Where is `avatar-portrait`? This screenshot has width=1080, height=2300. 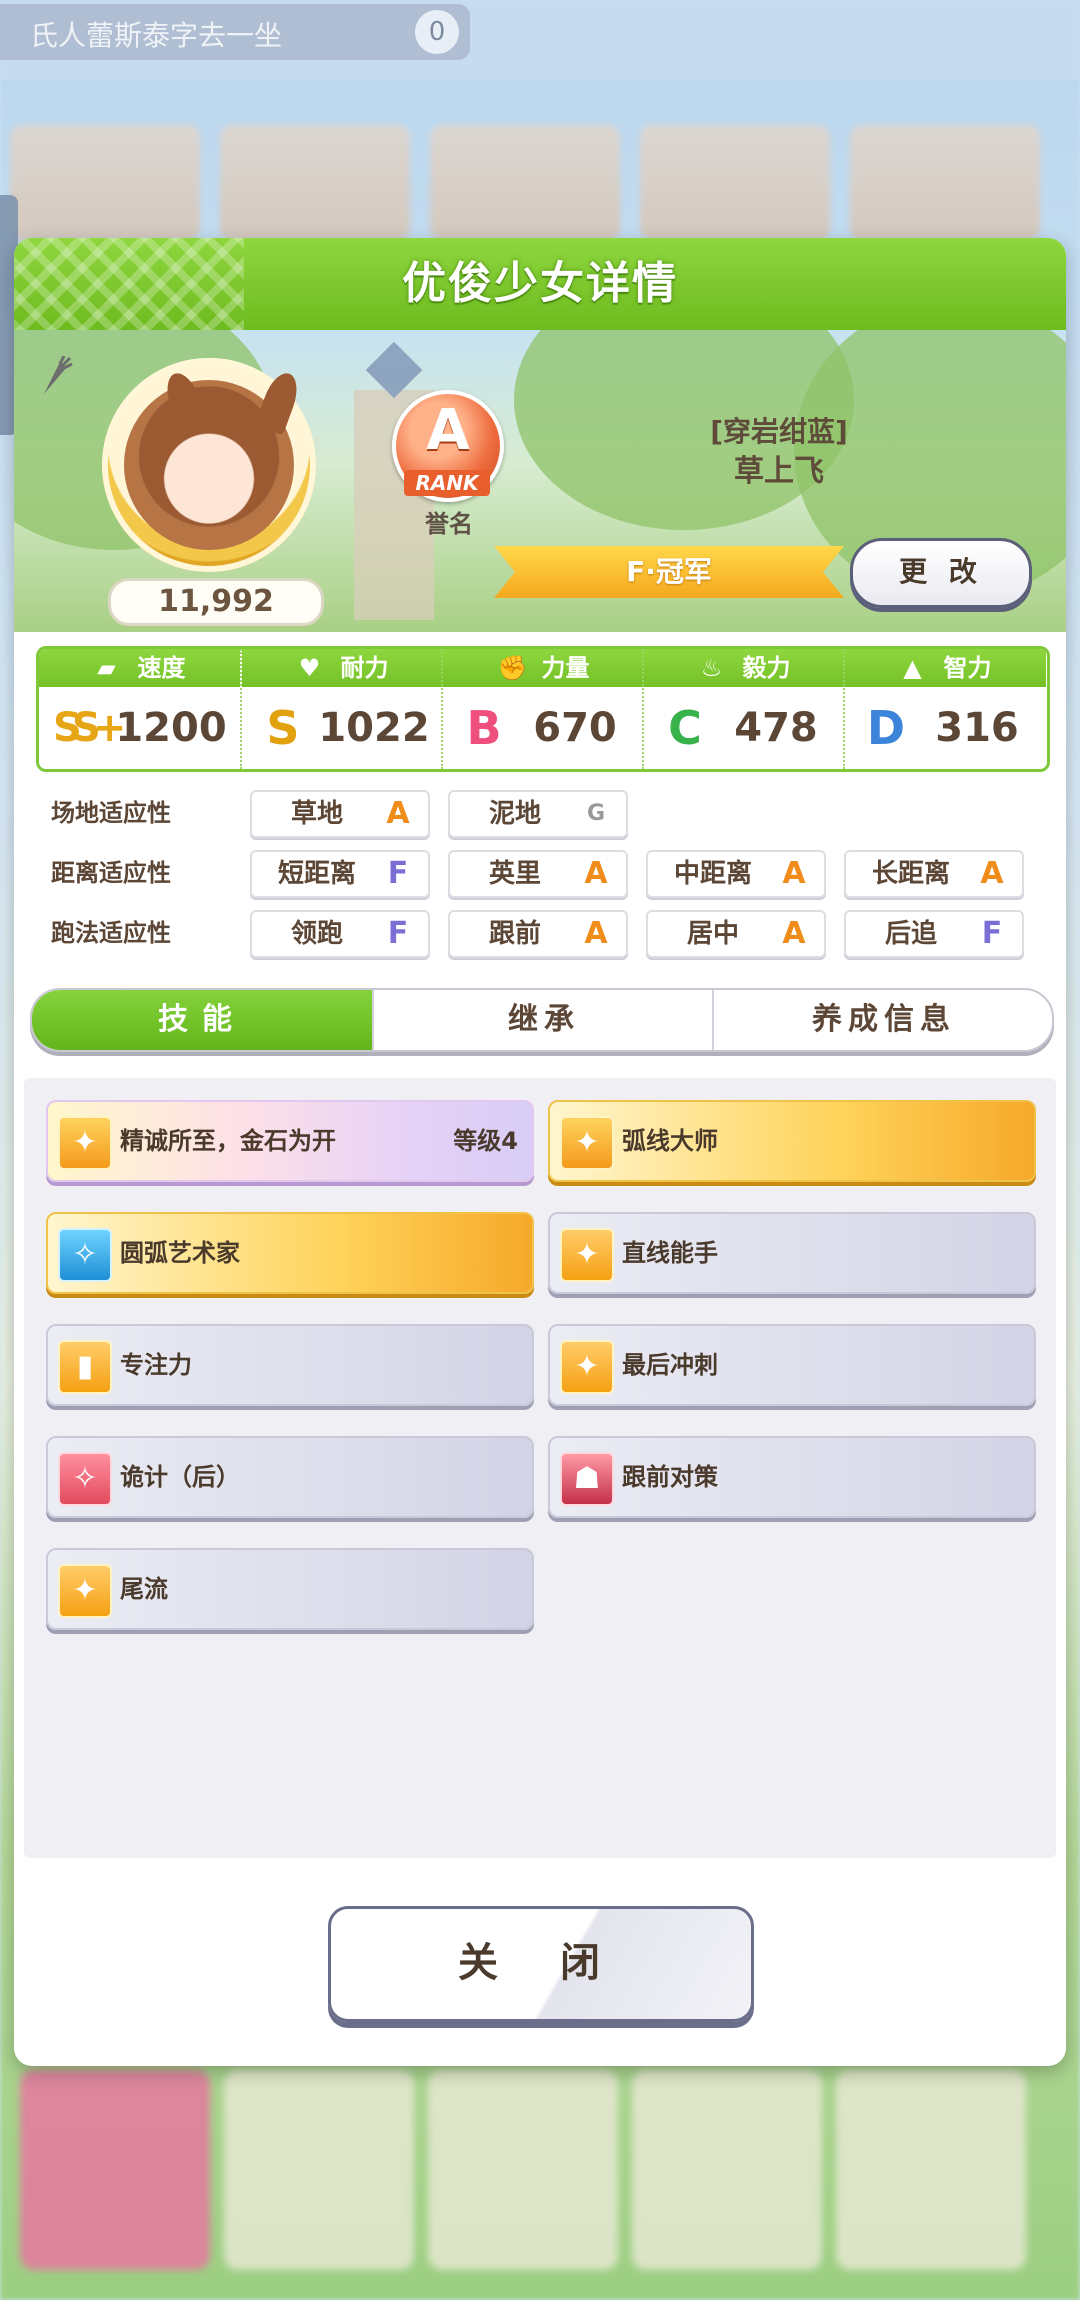 avatar-portrait is located at coordinates (214, 459).